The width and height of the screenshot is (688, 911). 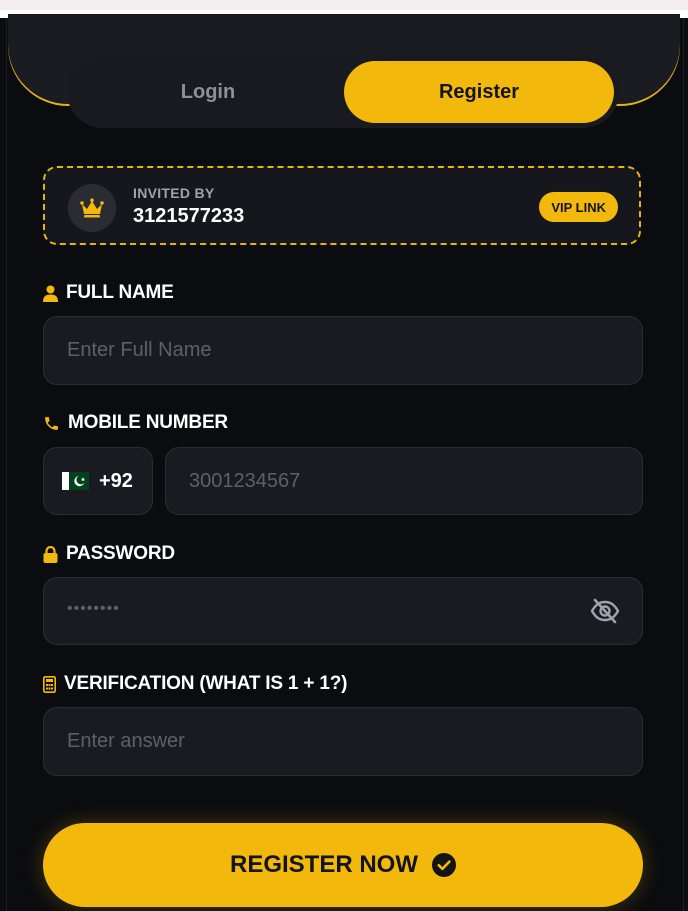 I want to click on mobile-number-label-text: MOBILE NUMBER, so click(x=148, y=422).